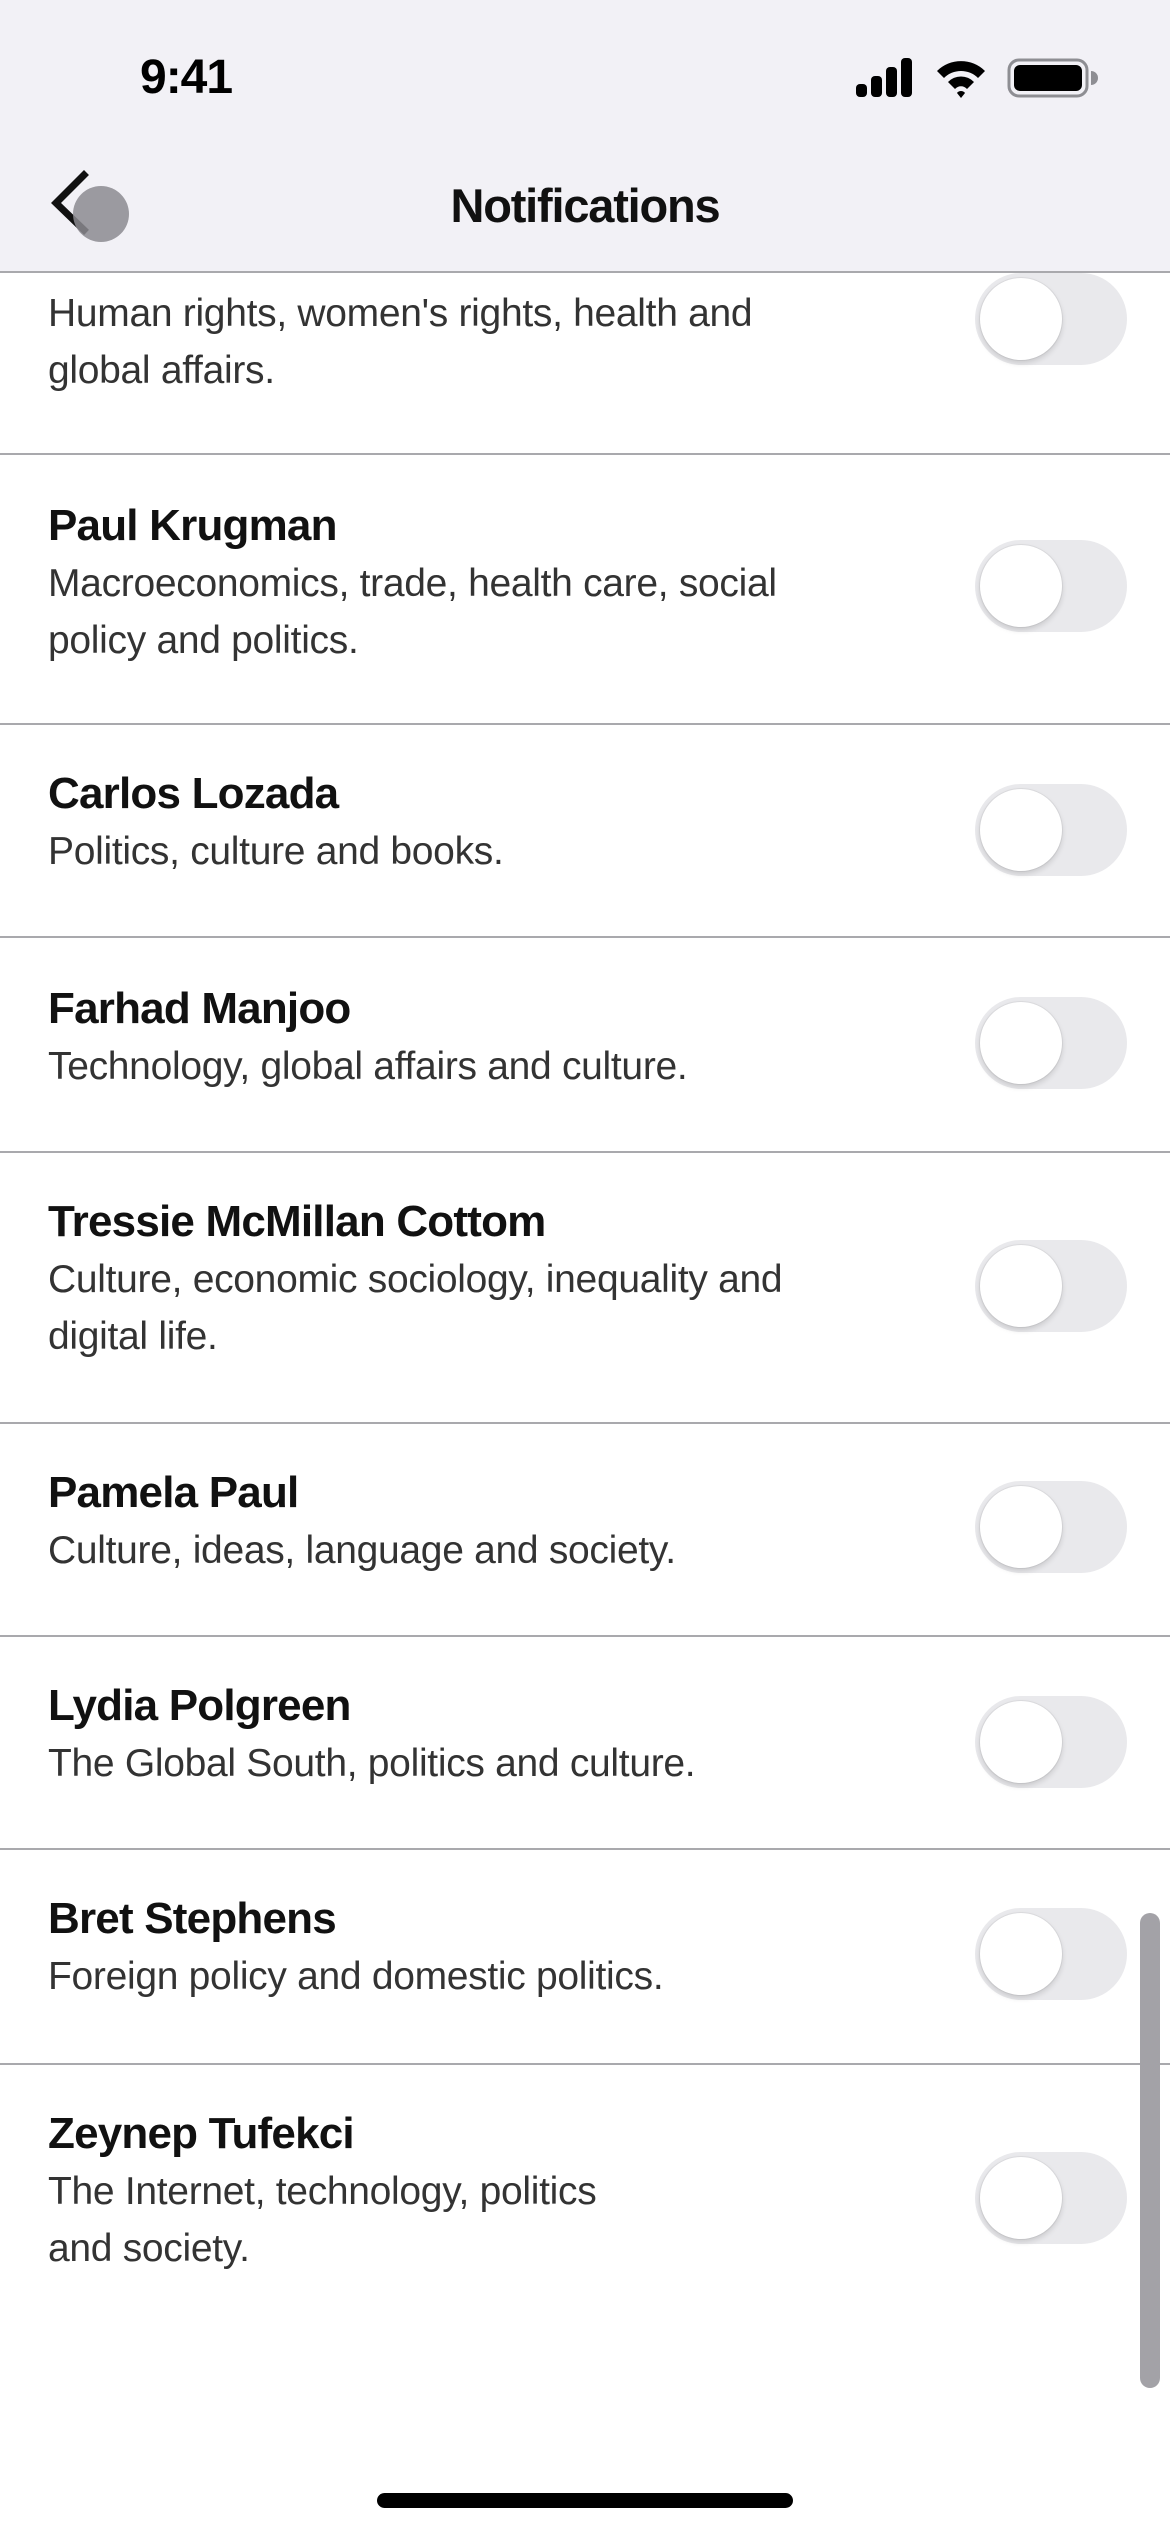 The image size is (1170, 2532). Describe the element at coordinates (199, 1008) in the screenshot. I see `columnist-name: Farhad Manjoo` at that location.